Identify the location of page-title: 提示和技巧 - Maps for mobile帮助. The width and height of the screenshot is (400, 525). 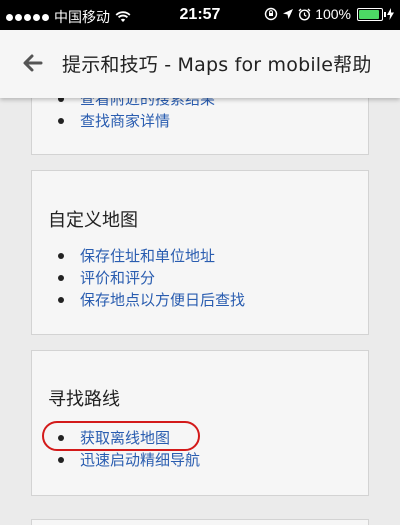
(217, 65).